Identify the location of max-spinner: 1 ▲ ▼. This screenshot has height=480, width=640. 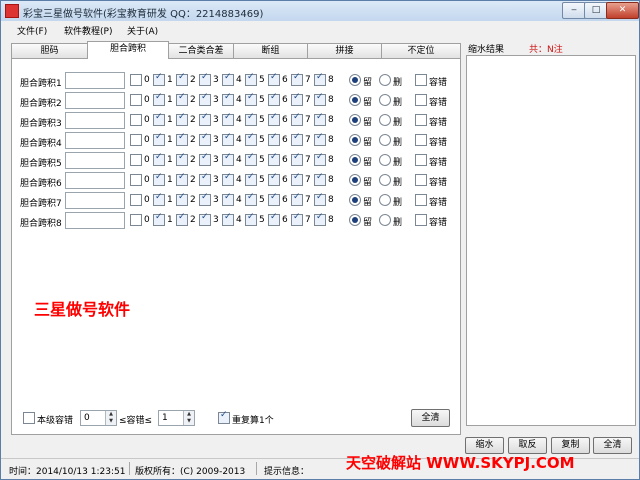
(176, 418).